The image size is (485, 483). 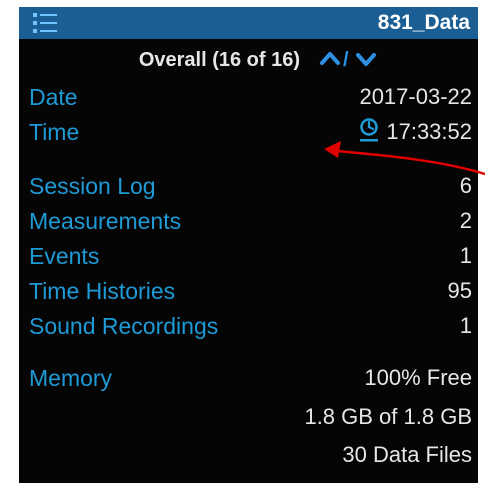 I want to click on time-histories-value: 95, so click(x=459, y=290).